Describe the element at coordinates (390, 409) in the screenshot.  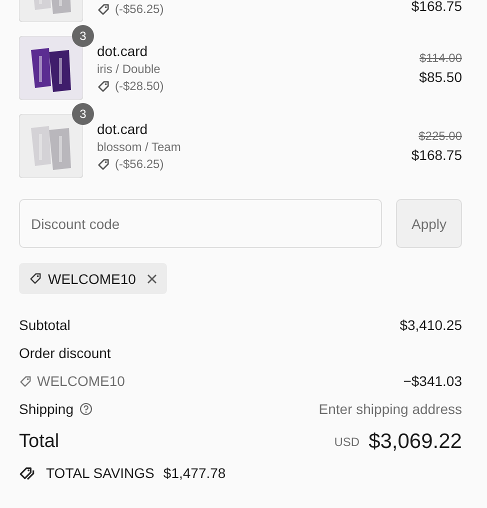
I see `shipping-value: Enter shipping address` at that location.